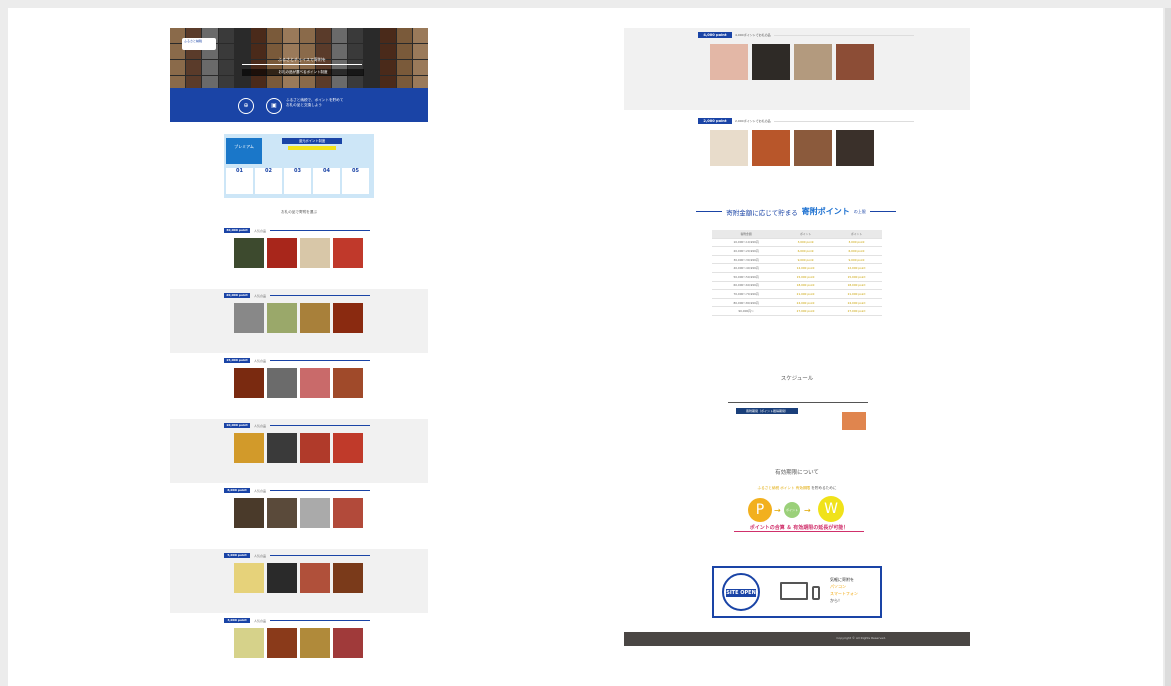  I want to click on table-cell: 10,000〜19,999円, so click(746, 243).